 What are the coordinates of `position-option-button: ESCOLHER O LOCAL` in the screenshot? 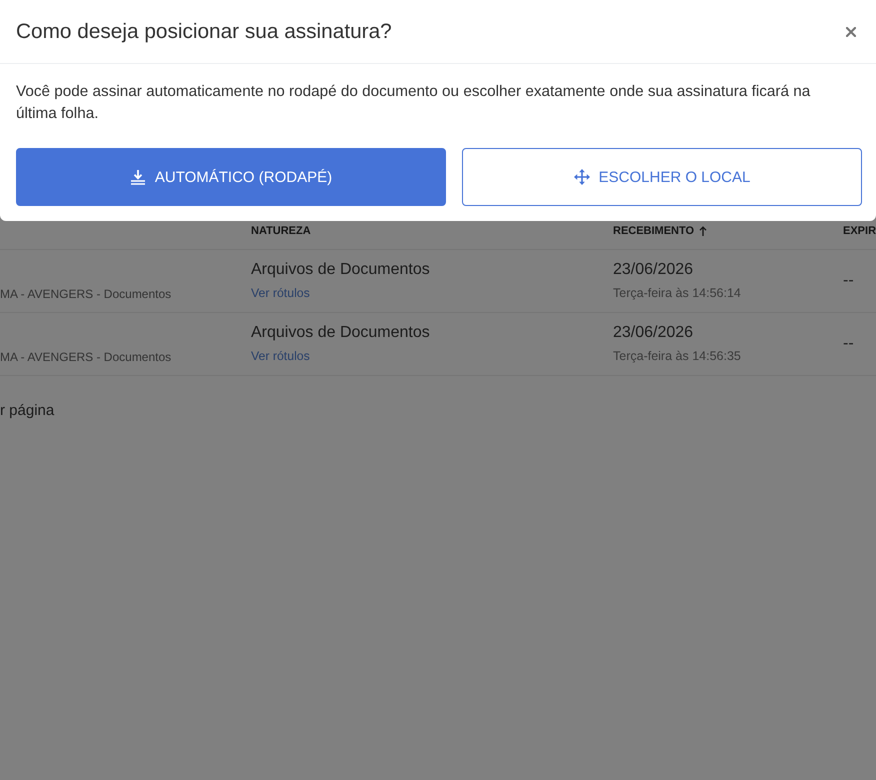 It's located at (662, 177).